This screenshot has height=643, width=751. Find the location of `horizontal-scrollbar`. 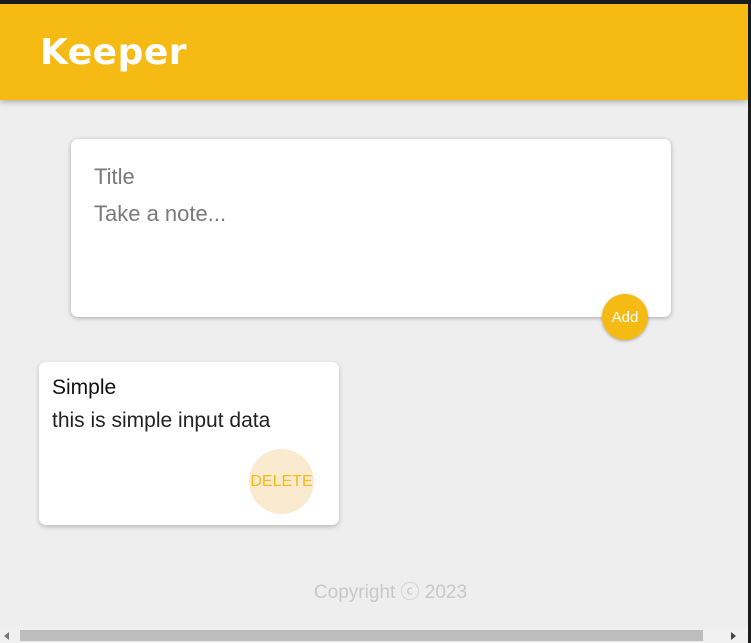

horizontal-scrollbar is located at coordinates (374, 635).